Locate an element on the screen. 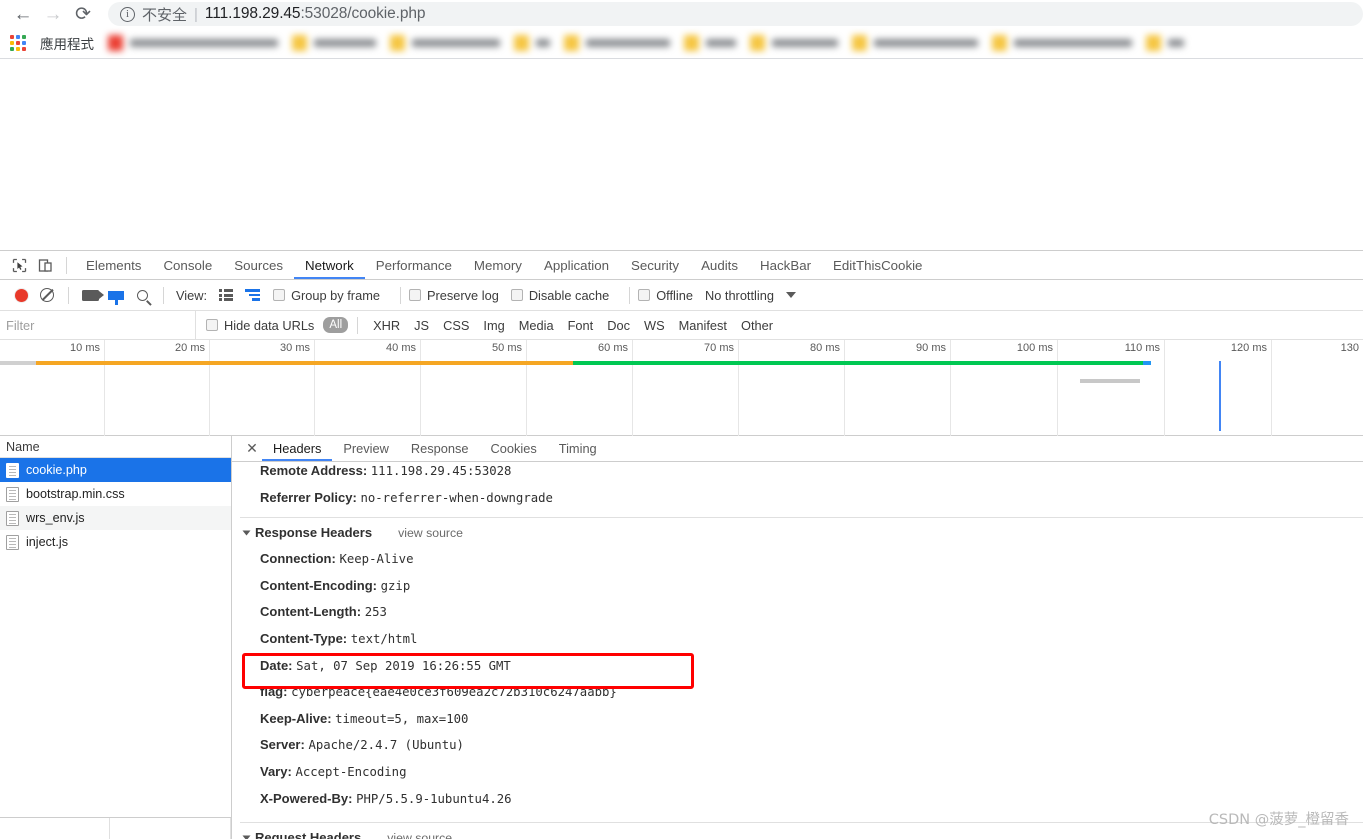 The width and height of the screenshot is (1363, 839). disable-cache-checkbox: Disable cache is located at coordinates (559, 295).